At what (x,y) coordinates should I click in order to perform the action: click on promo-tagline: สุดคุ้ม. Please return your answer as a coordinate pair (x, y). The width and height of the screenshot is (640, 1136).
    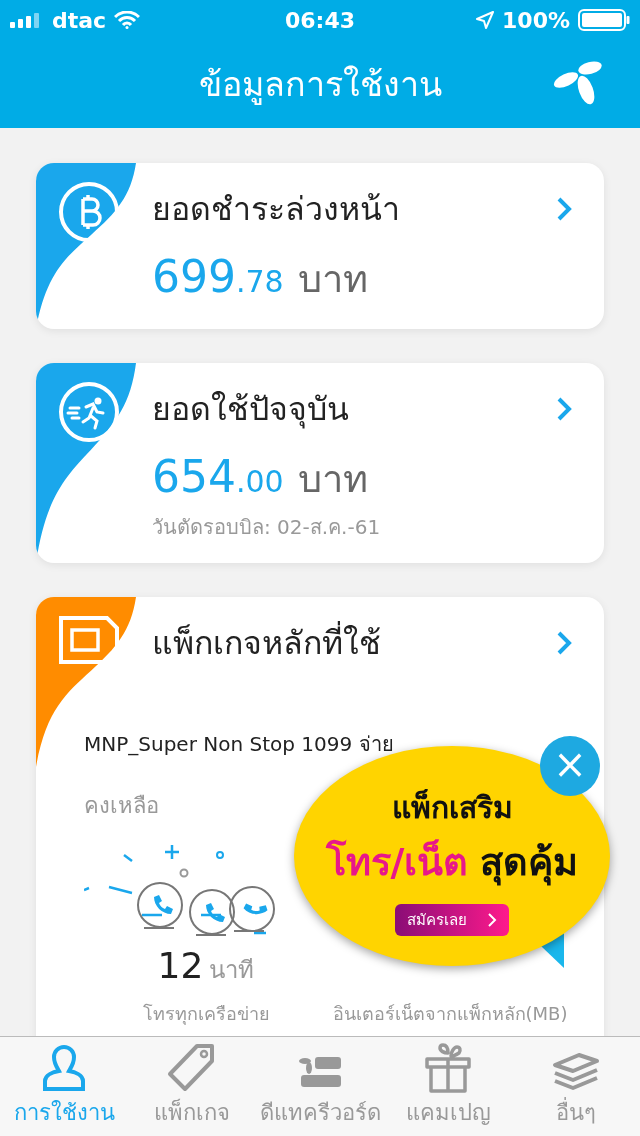
    Looking at the image, I should click on (529, 863).